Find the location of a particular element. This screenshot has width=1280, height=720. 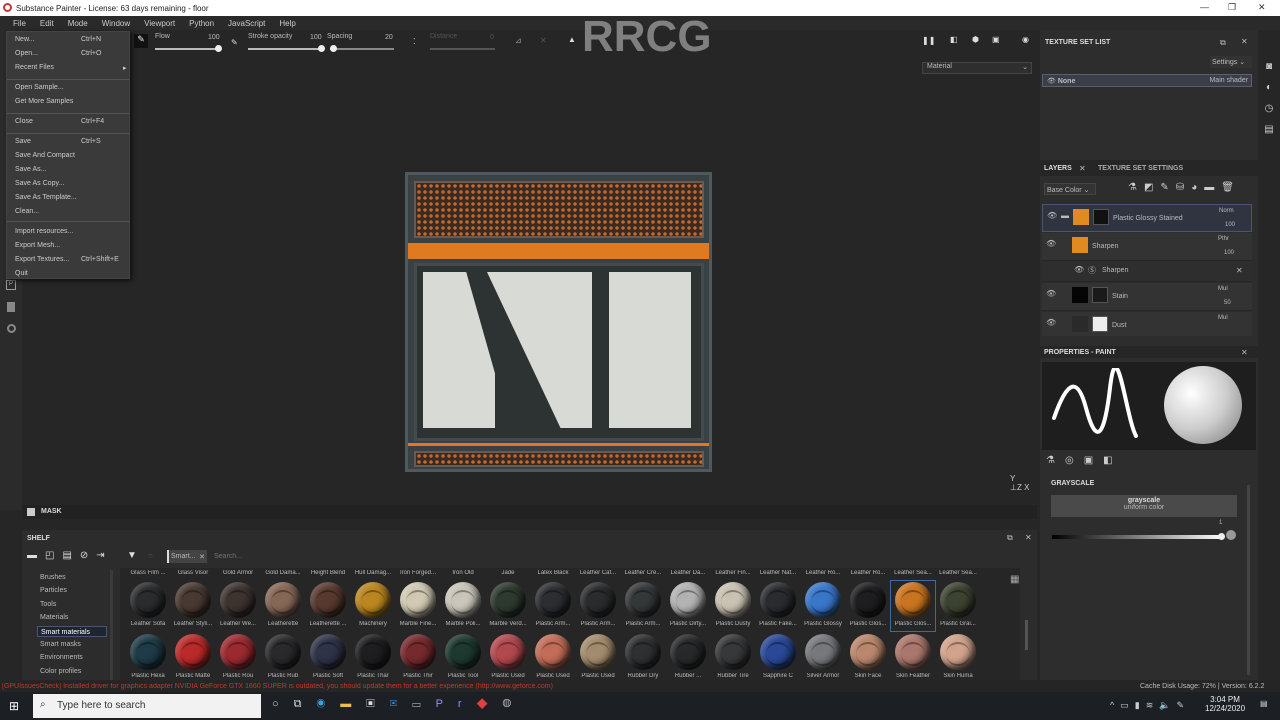

shader-name: Main shader is located at coordinates (1228, 80).